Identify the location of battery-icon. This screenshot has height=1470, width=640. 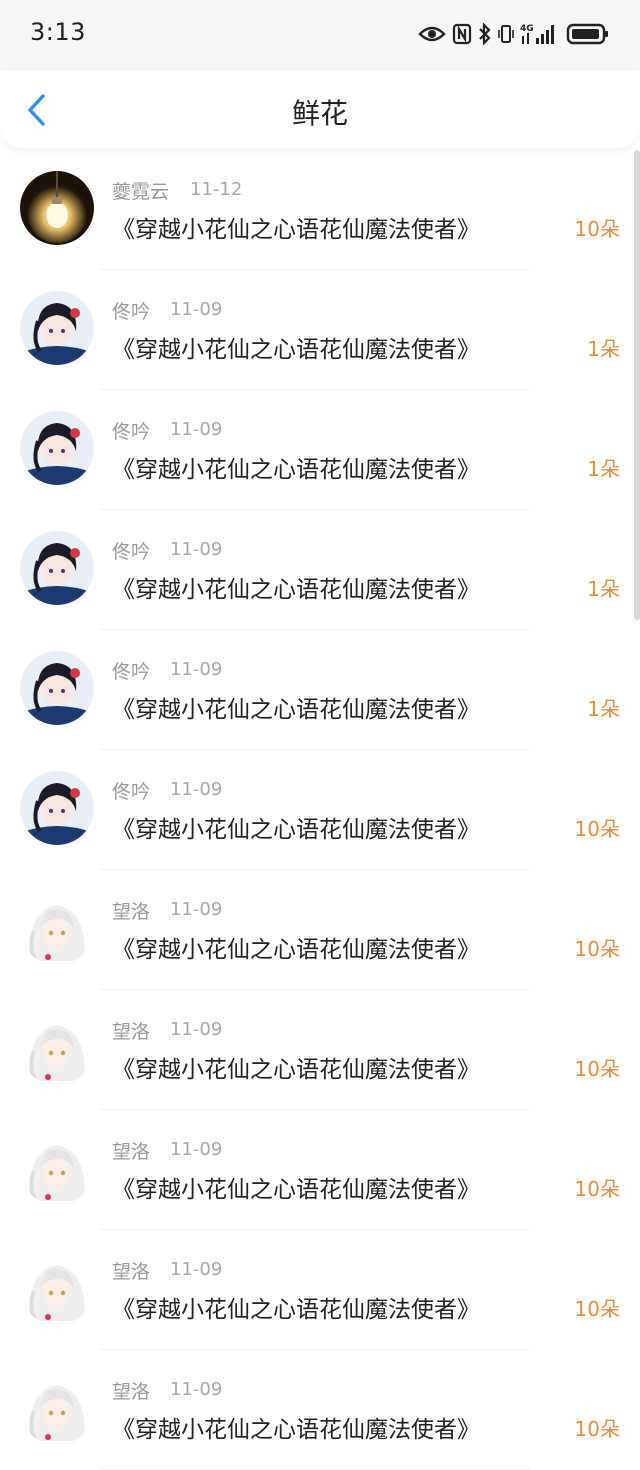
(588, 34).